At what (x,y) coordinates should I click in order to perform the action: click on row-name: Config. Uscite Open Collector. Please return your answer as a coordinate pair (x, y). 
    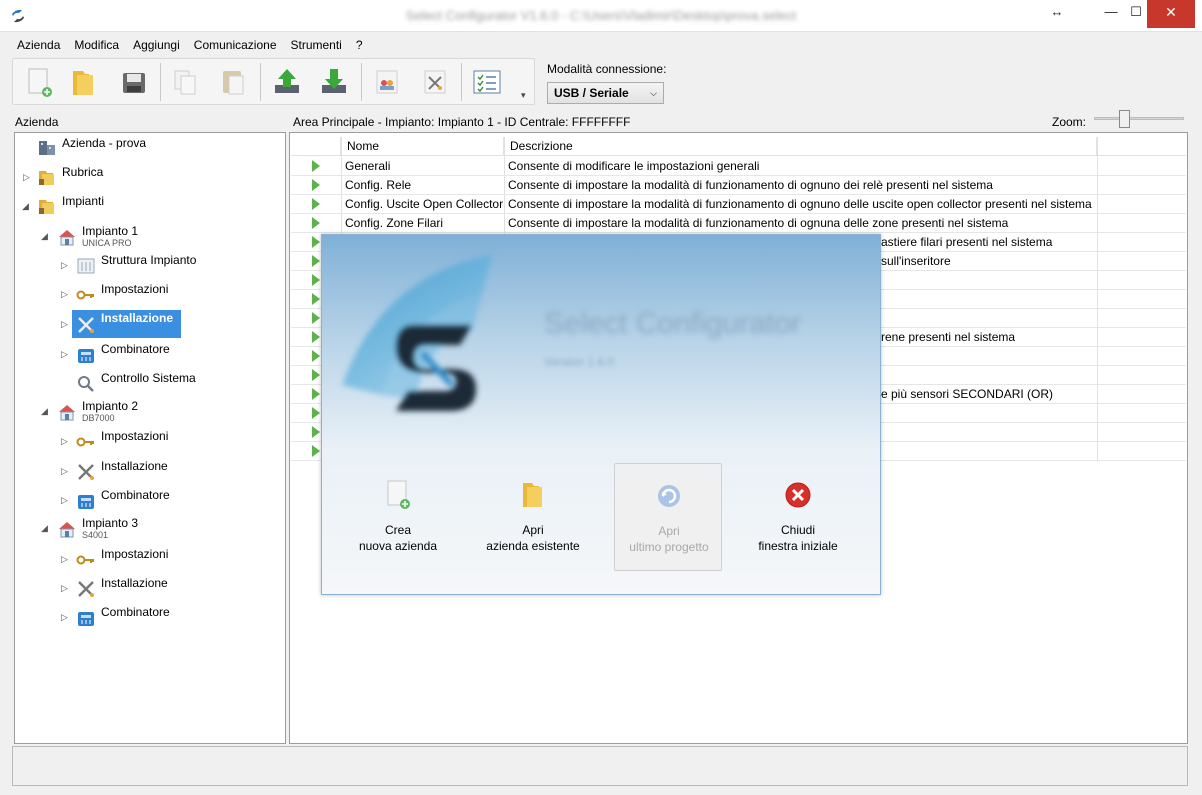
    Looking at the image, I should click on (424, 204).